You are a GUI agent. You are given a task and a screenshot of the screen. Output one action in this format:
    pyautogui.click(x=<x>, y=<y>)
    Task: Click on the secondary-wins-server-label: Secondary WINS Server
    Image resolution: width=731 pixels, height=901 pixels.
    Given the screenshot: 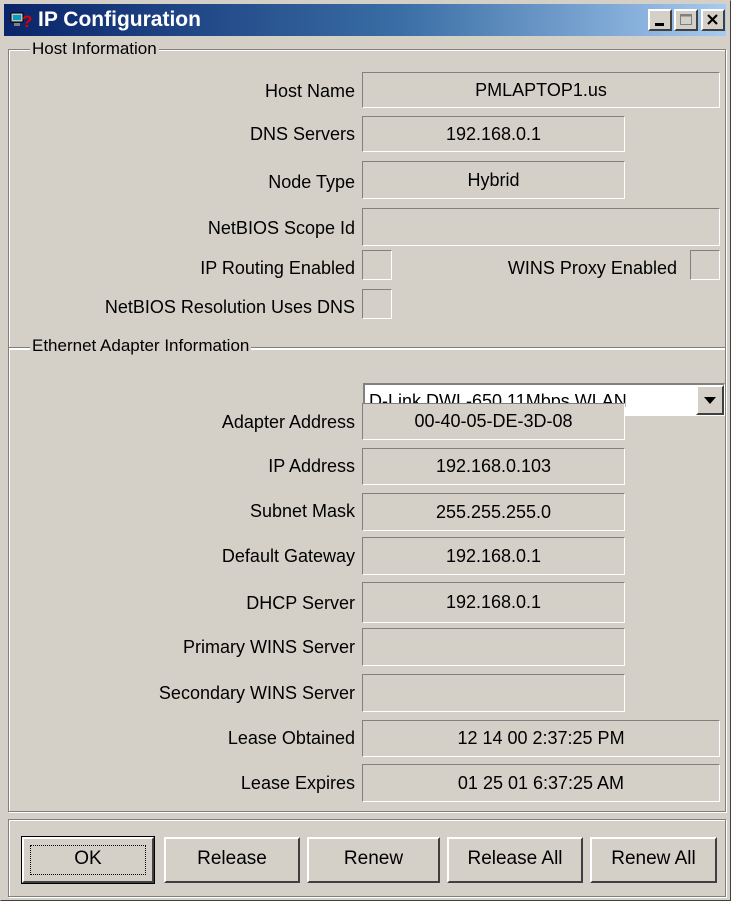 What is the action you would take?
    pyautogui.click(x=256, y=693)
    